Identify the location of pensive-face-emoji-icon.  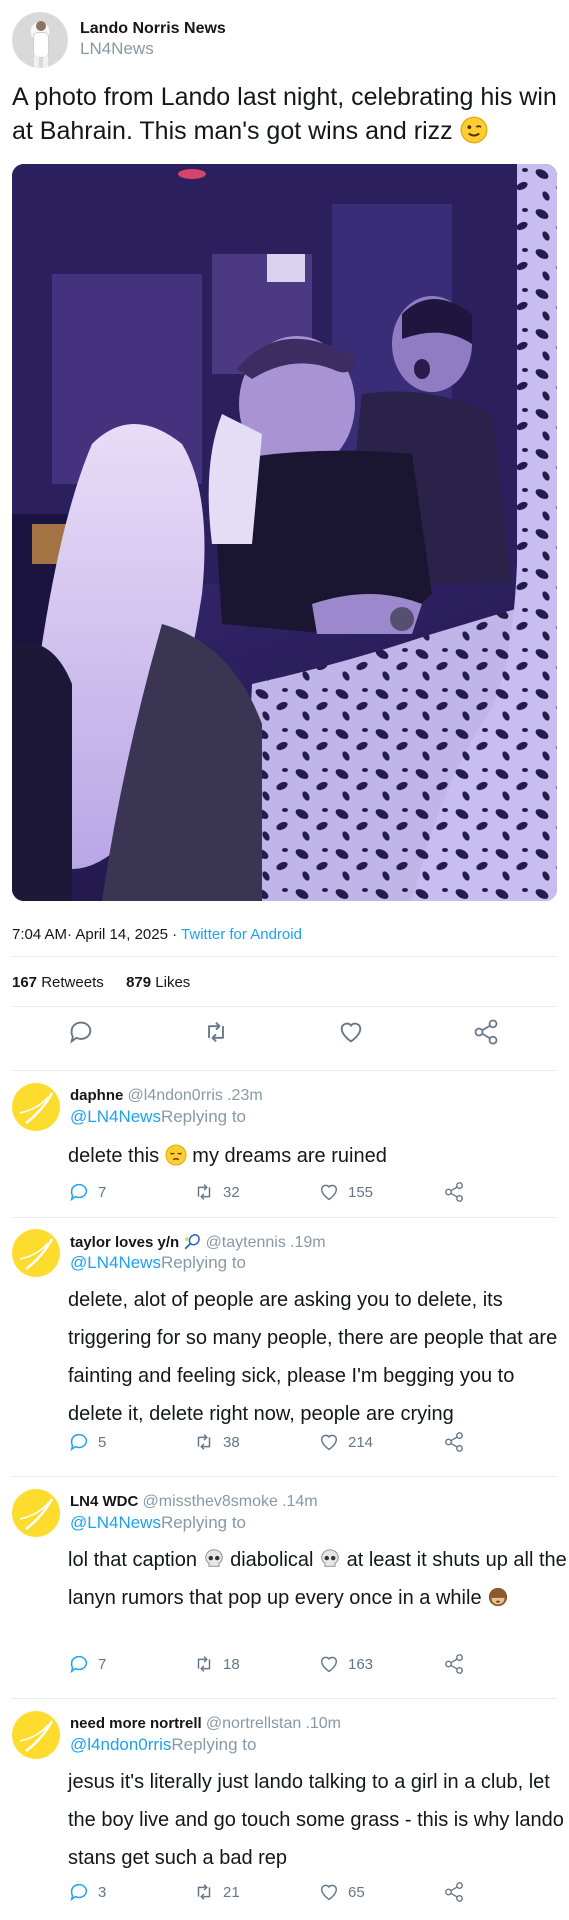
(176, 1155).